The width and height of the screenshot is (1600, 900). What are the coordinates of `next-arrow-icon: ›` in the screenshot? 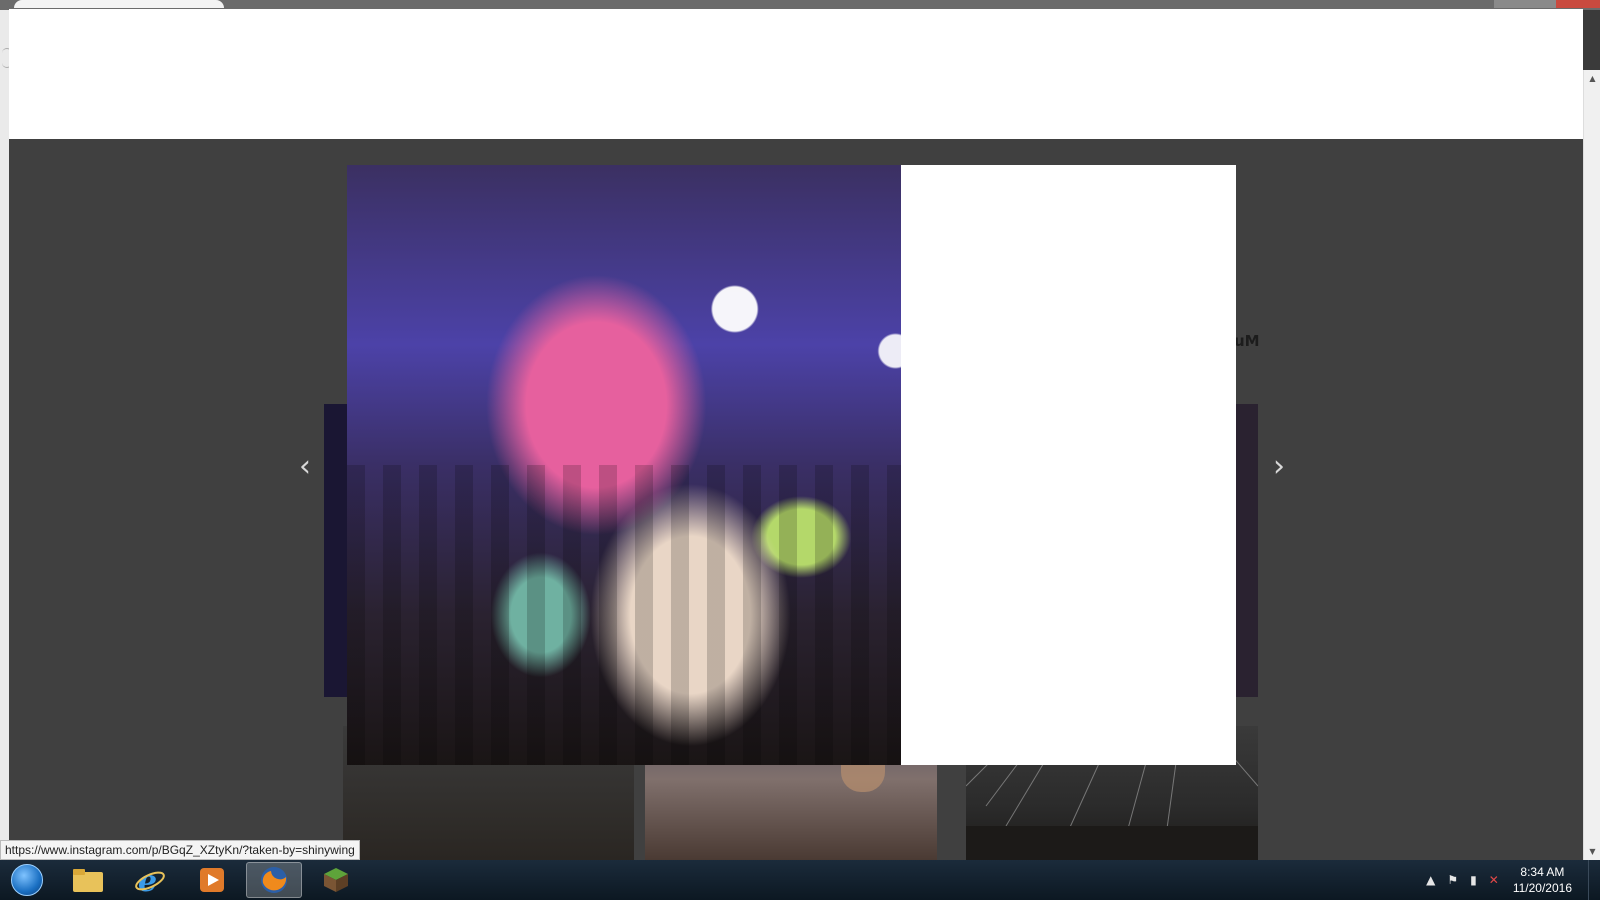 It's located at (1279, 467).